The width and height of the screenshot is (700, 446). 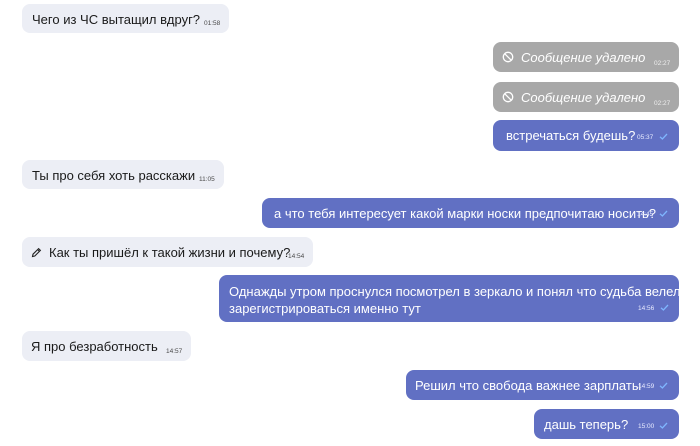 What do you see at coordinates (646, 426) in the screenshot?
I see `message-time: 15:00` at bounding box center [646, 426].